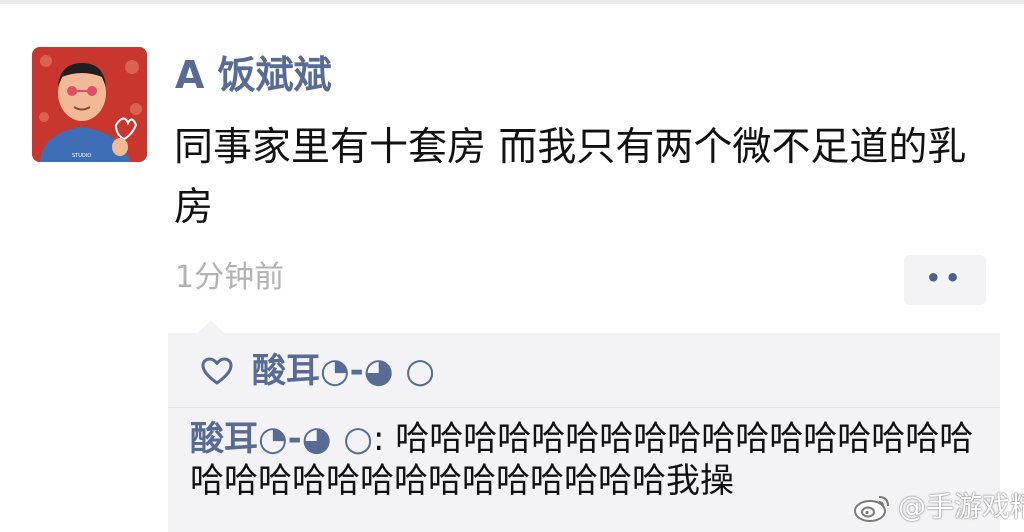 This screenshot has width=1024, height=532. Describe the element at coordinates (512, 2) in the screenshot. I see `top-divider` at that location.